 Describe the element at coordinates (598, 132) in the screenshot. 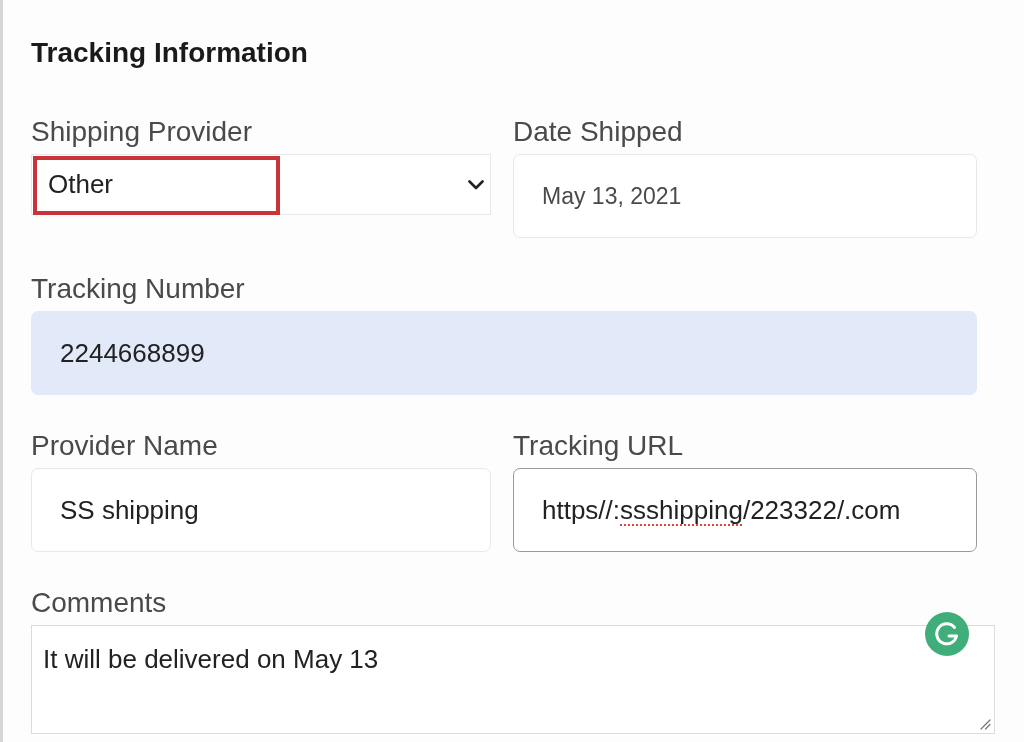

I see `field-label: Date Shipped` at that location.